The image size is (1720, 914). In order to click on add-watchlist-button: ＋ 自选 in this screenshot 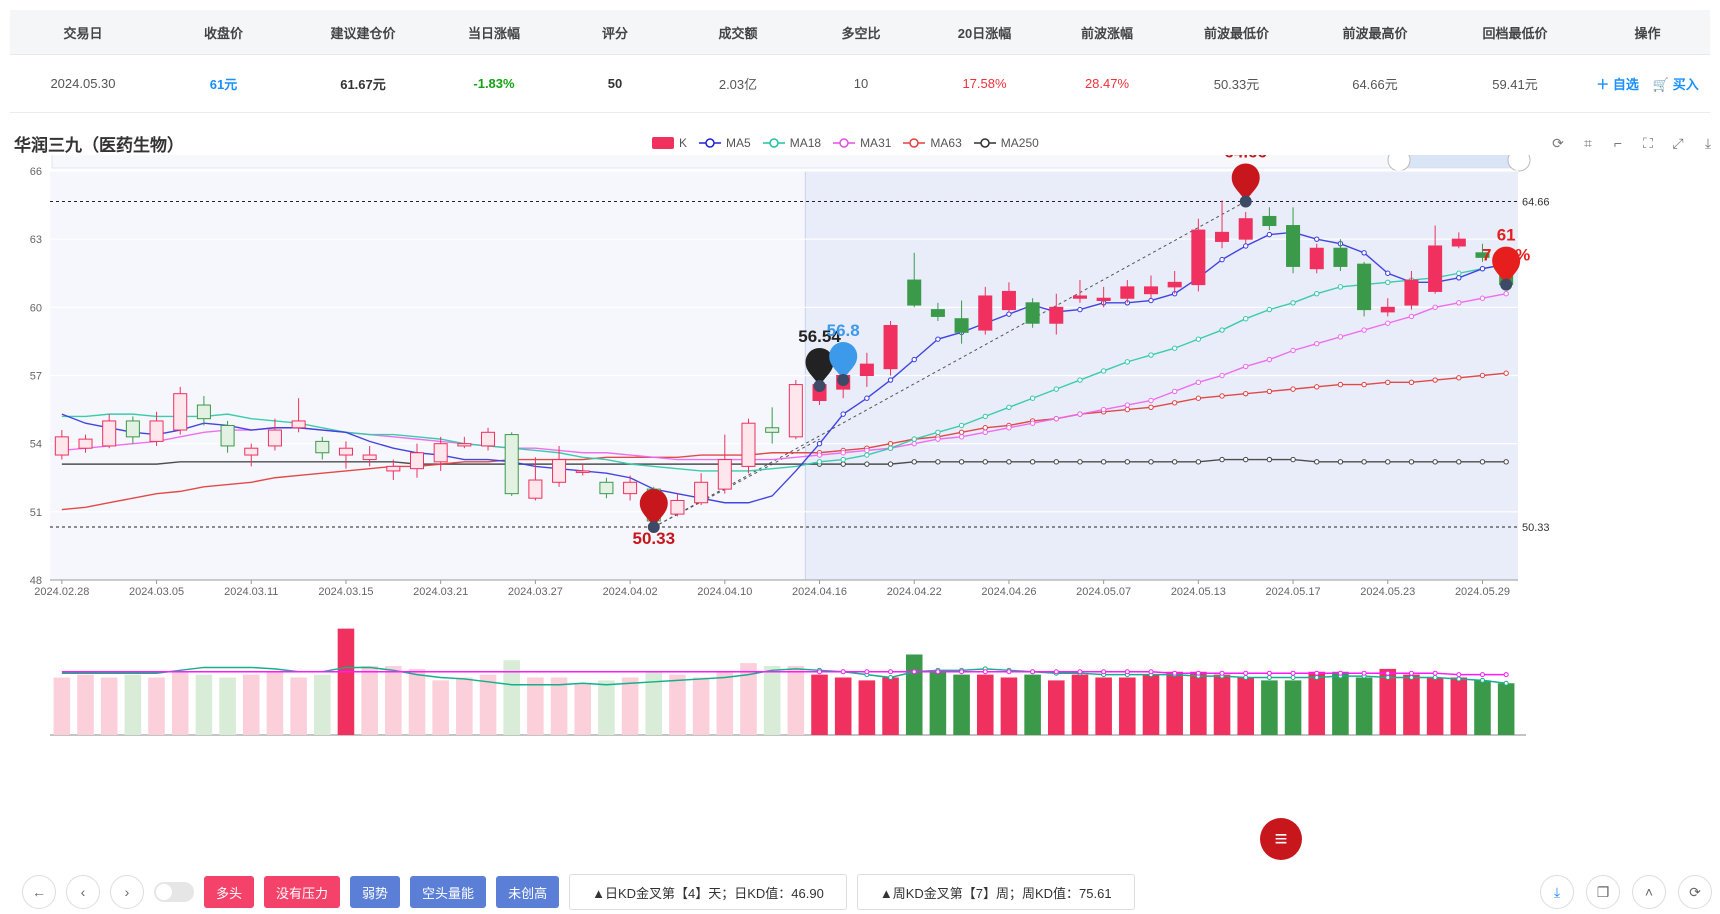, I will do `click(1617, 83)`.